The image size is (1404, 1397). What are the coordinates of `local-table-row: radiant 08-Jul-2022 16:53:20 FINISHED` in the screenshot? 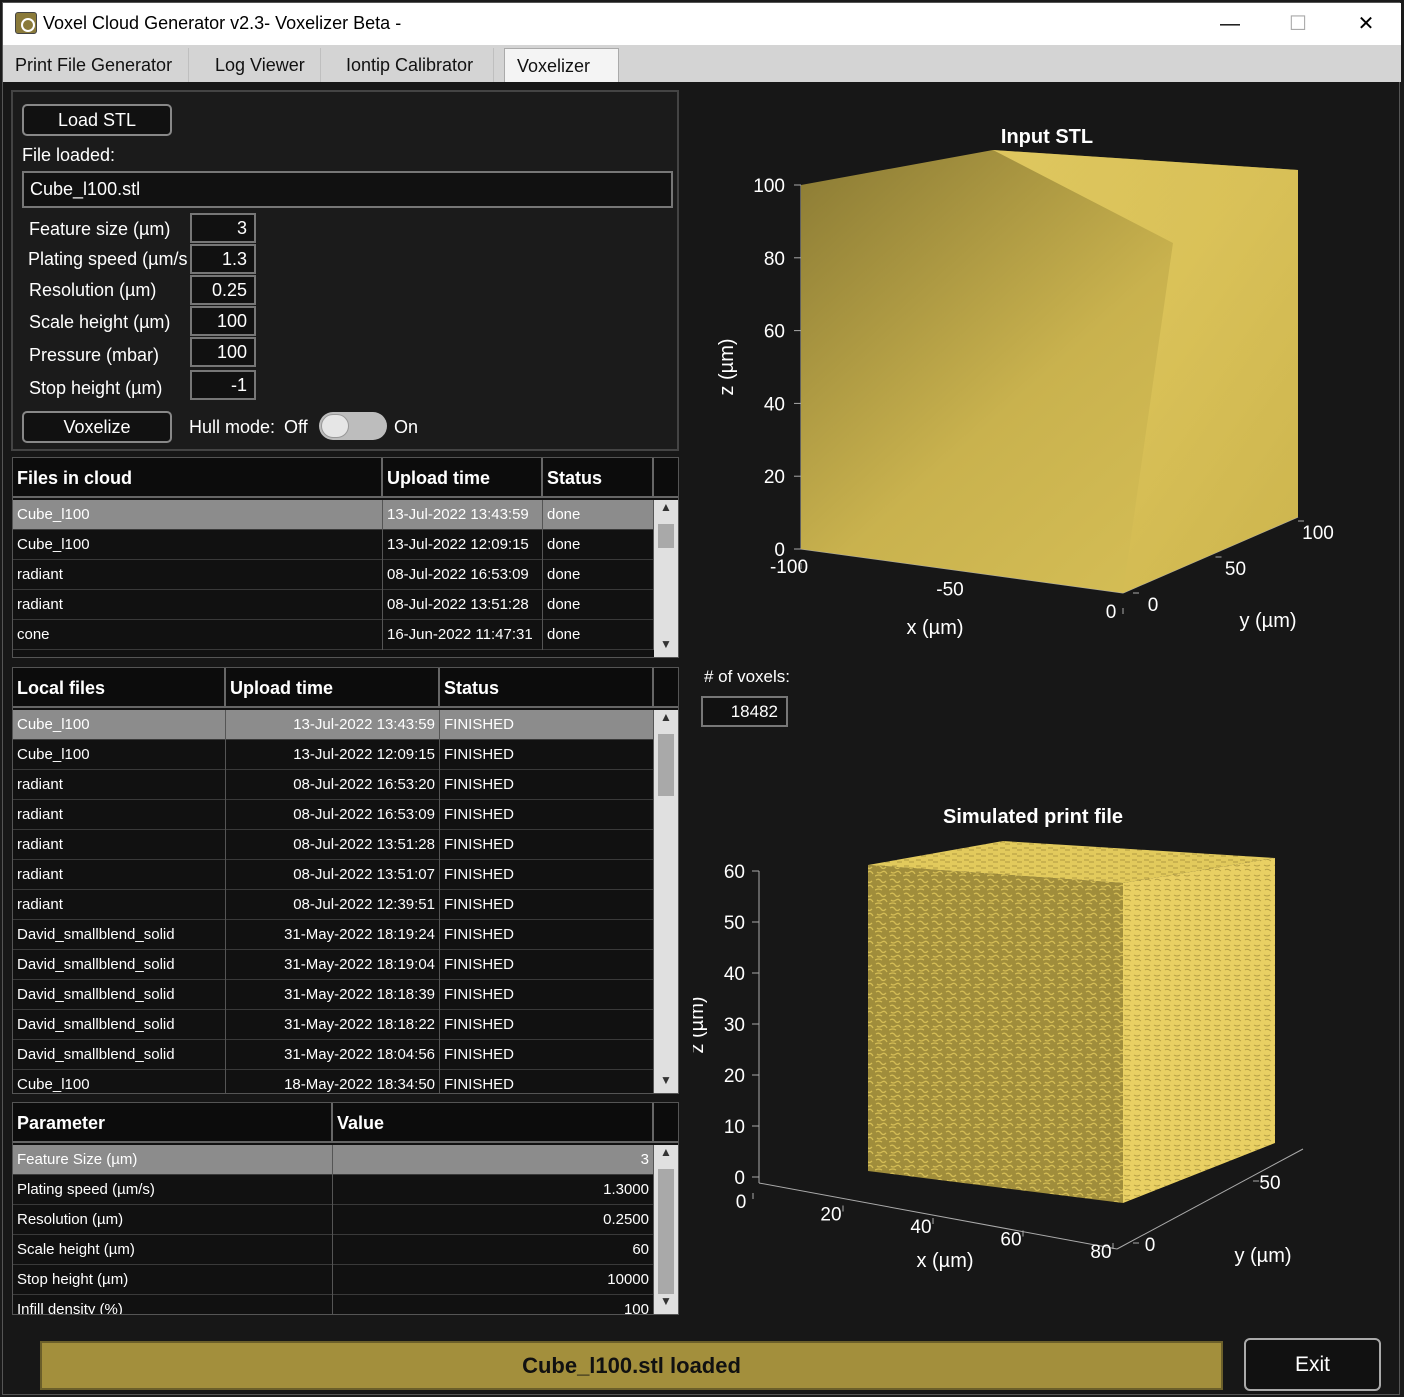 It's located at (333, 785).